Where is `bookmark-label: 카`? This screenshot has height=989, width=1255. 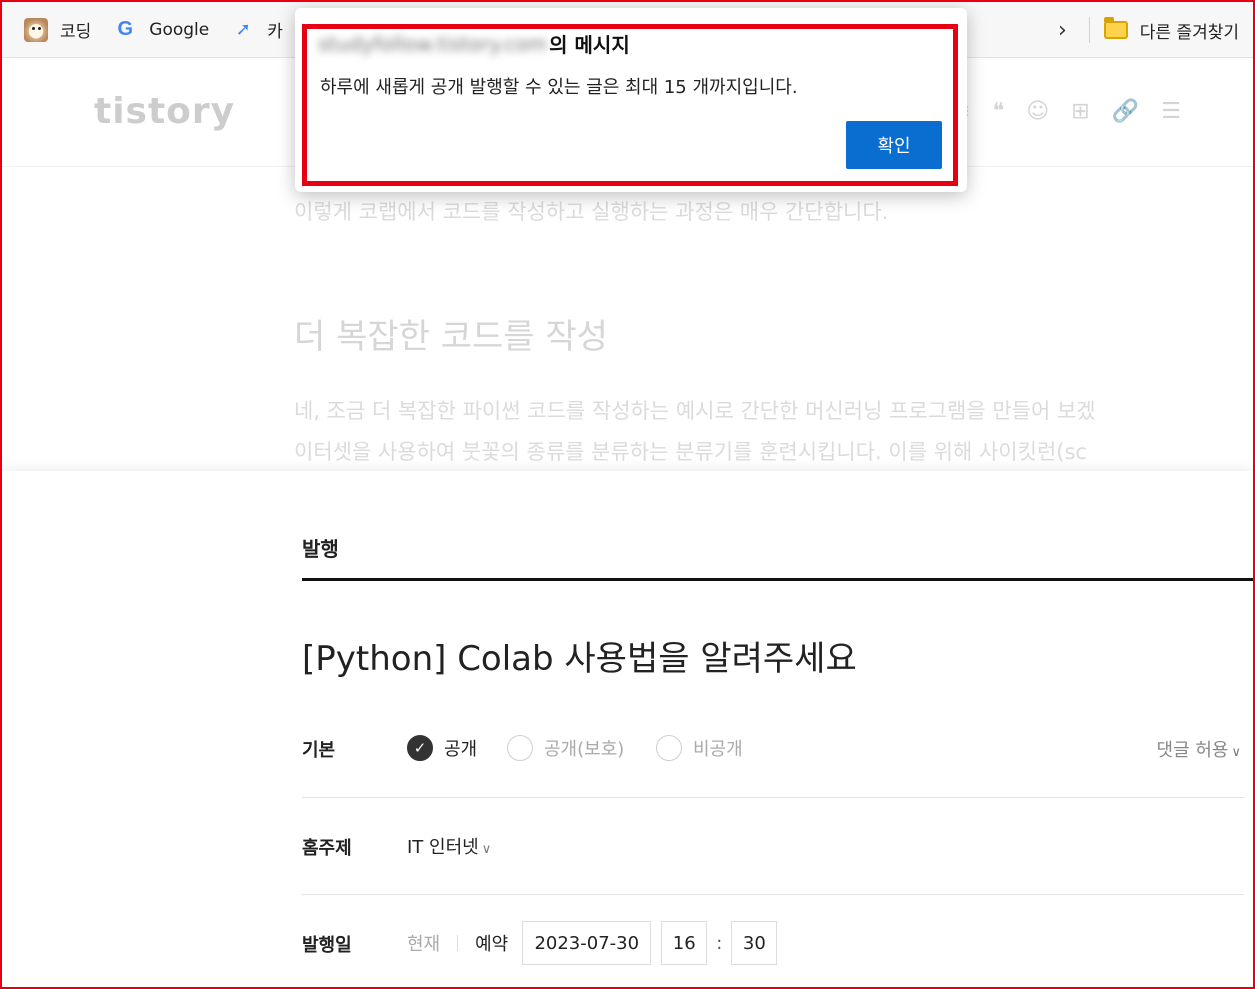 bookmark-label: 카 is located at coordinates (275, 32).